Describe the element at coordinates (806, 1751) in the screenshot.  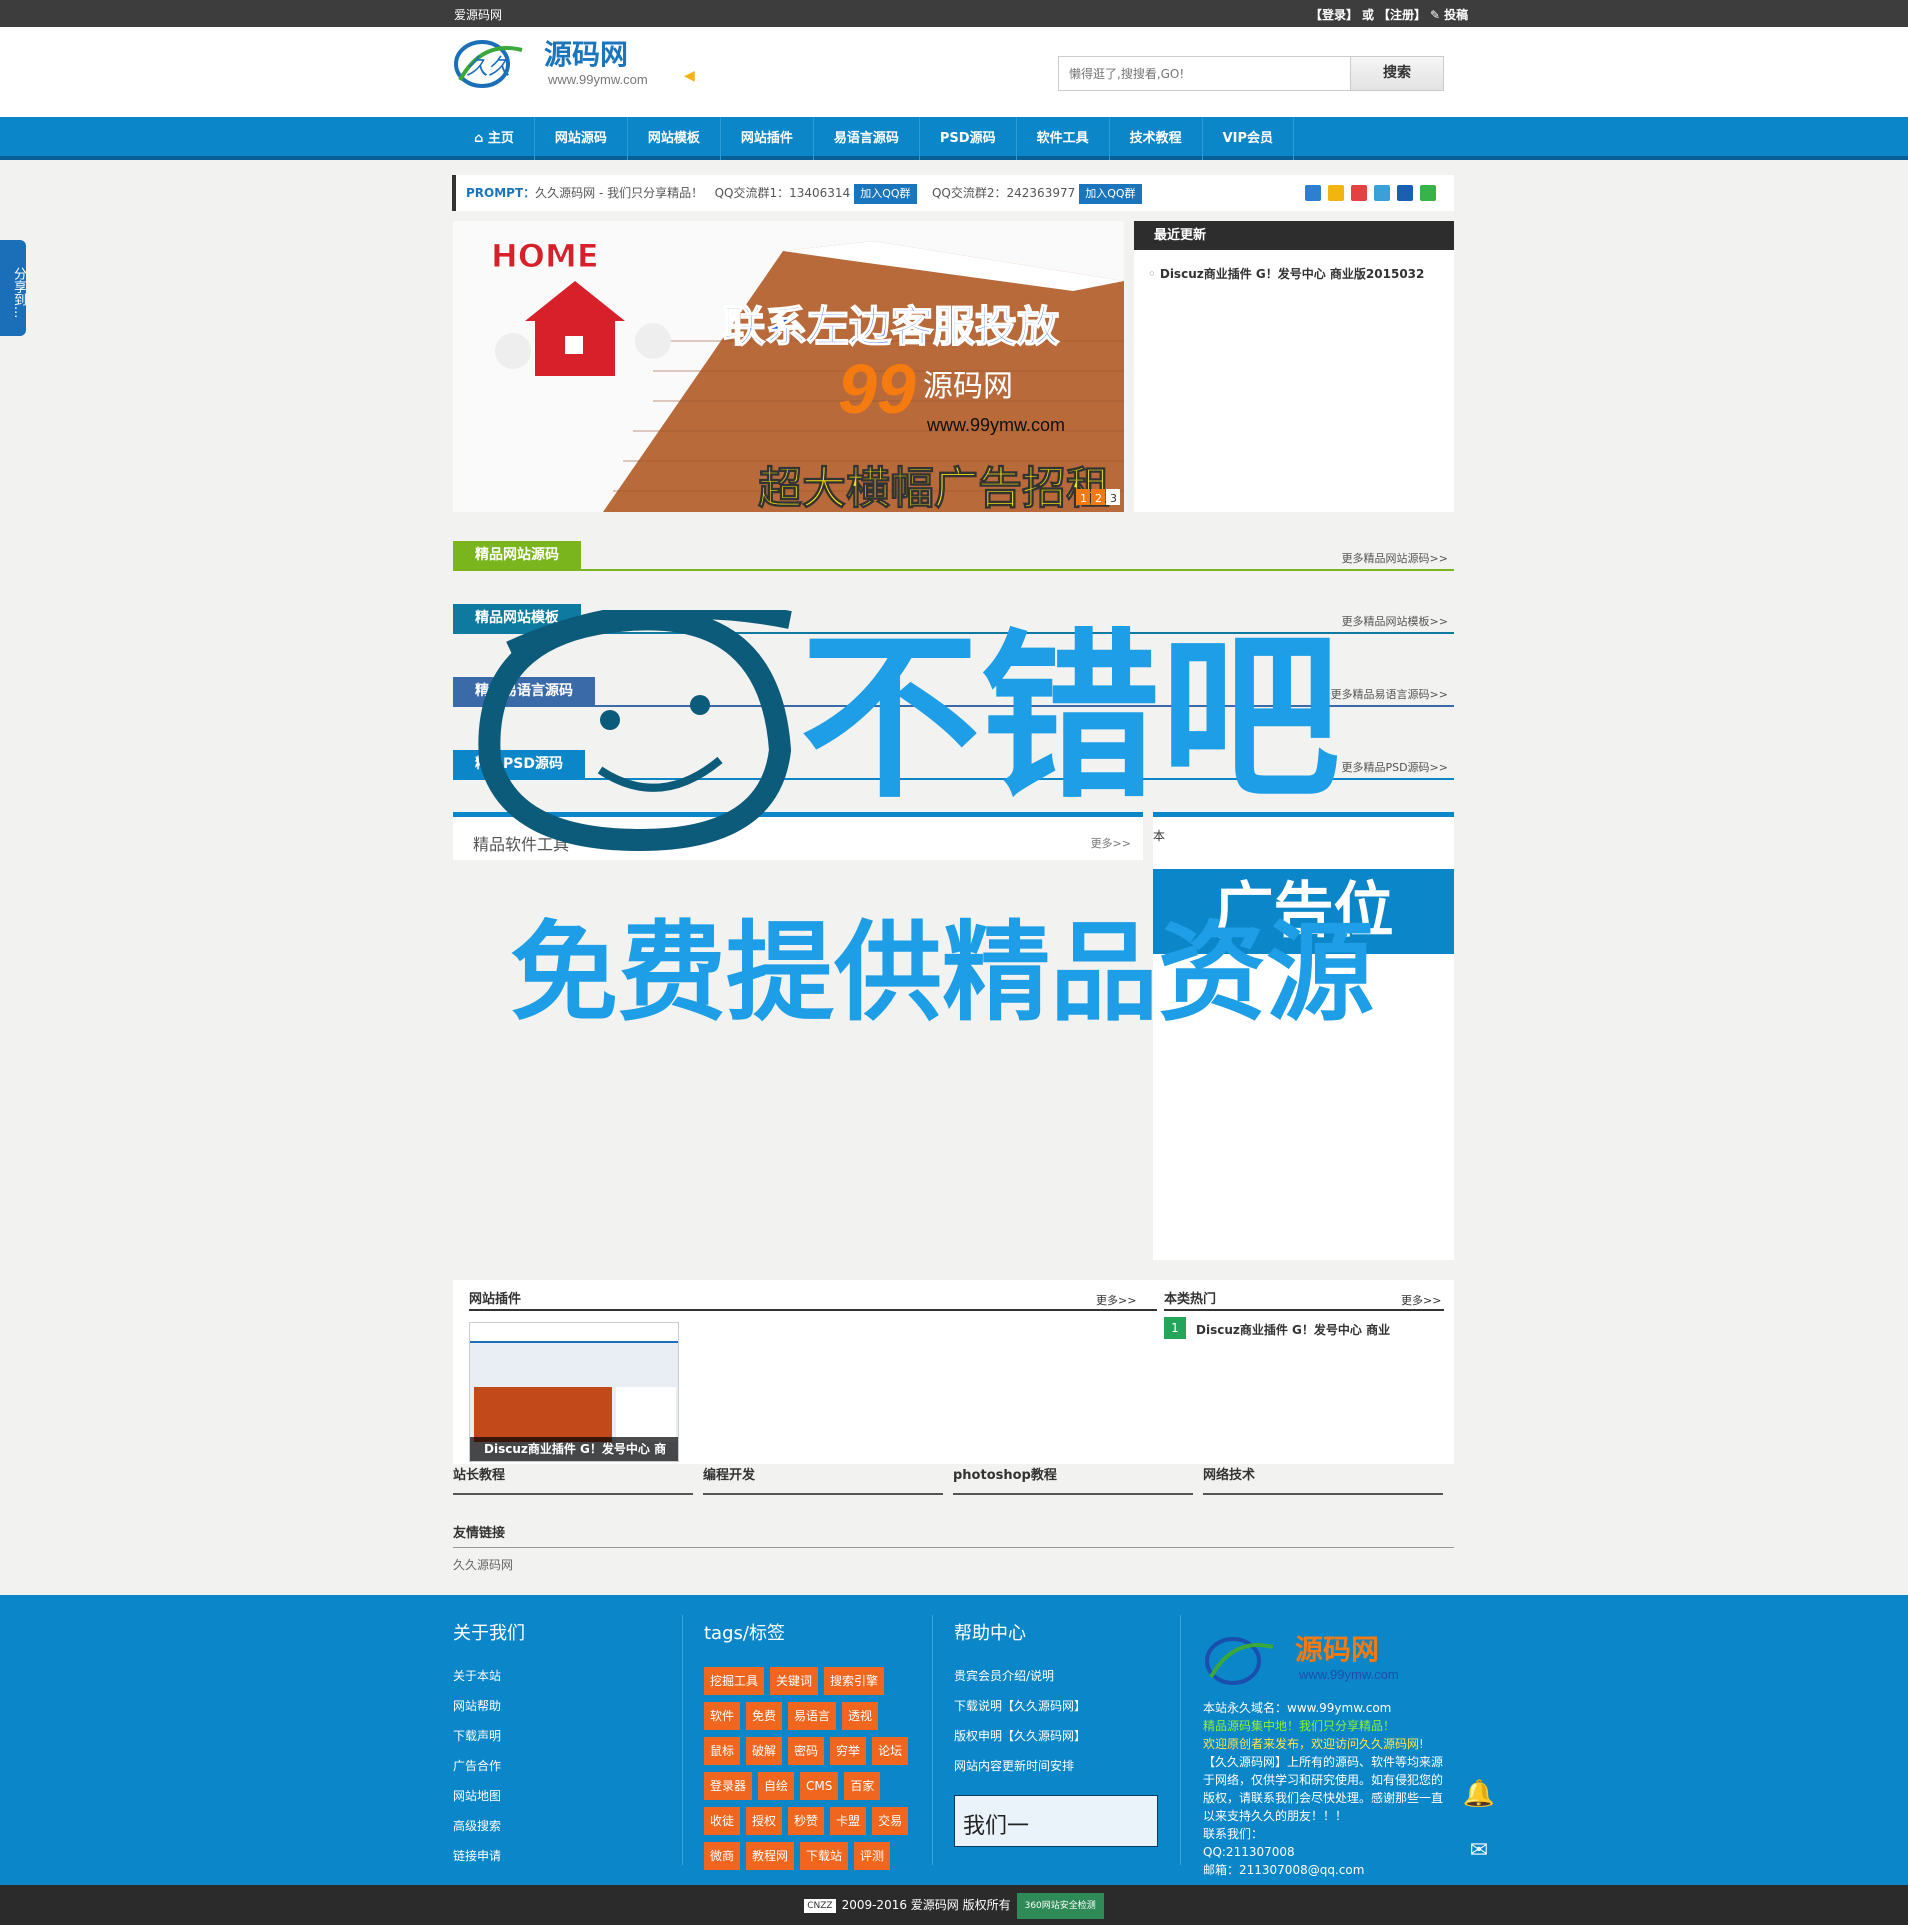
I see `tag: 密码` at that location.